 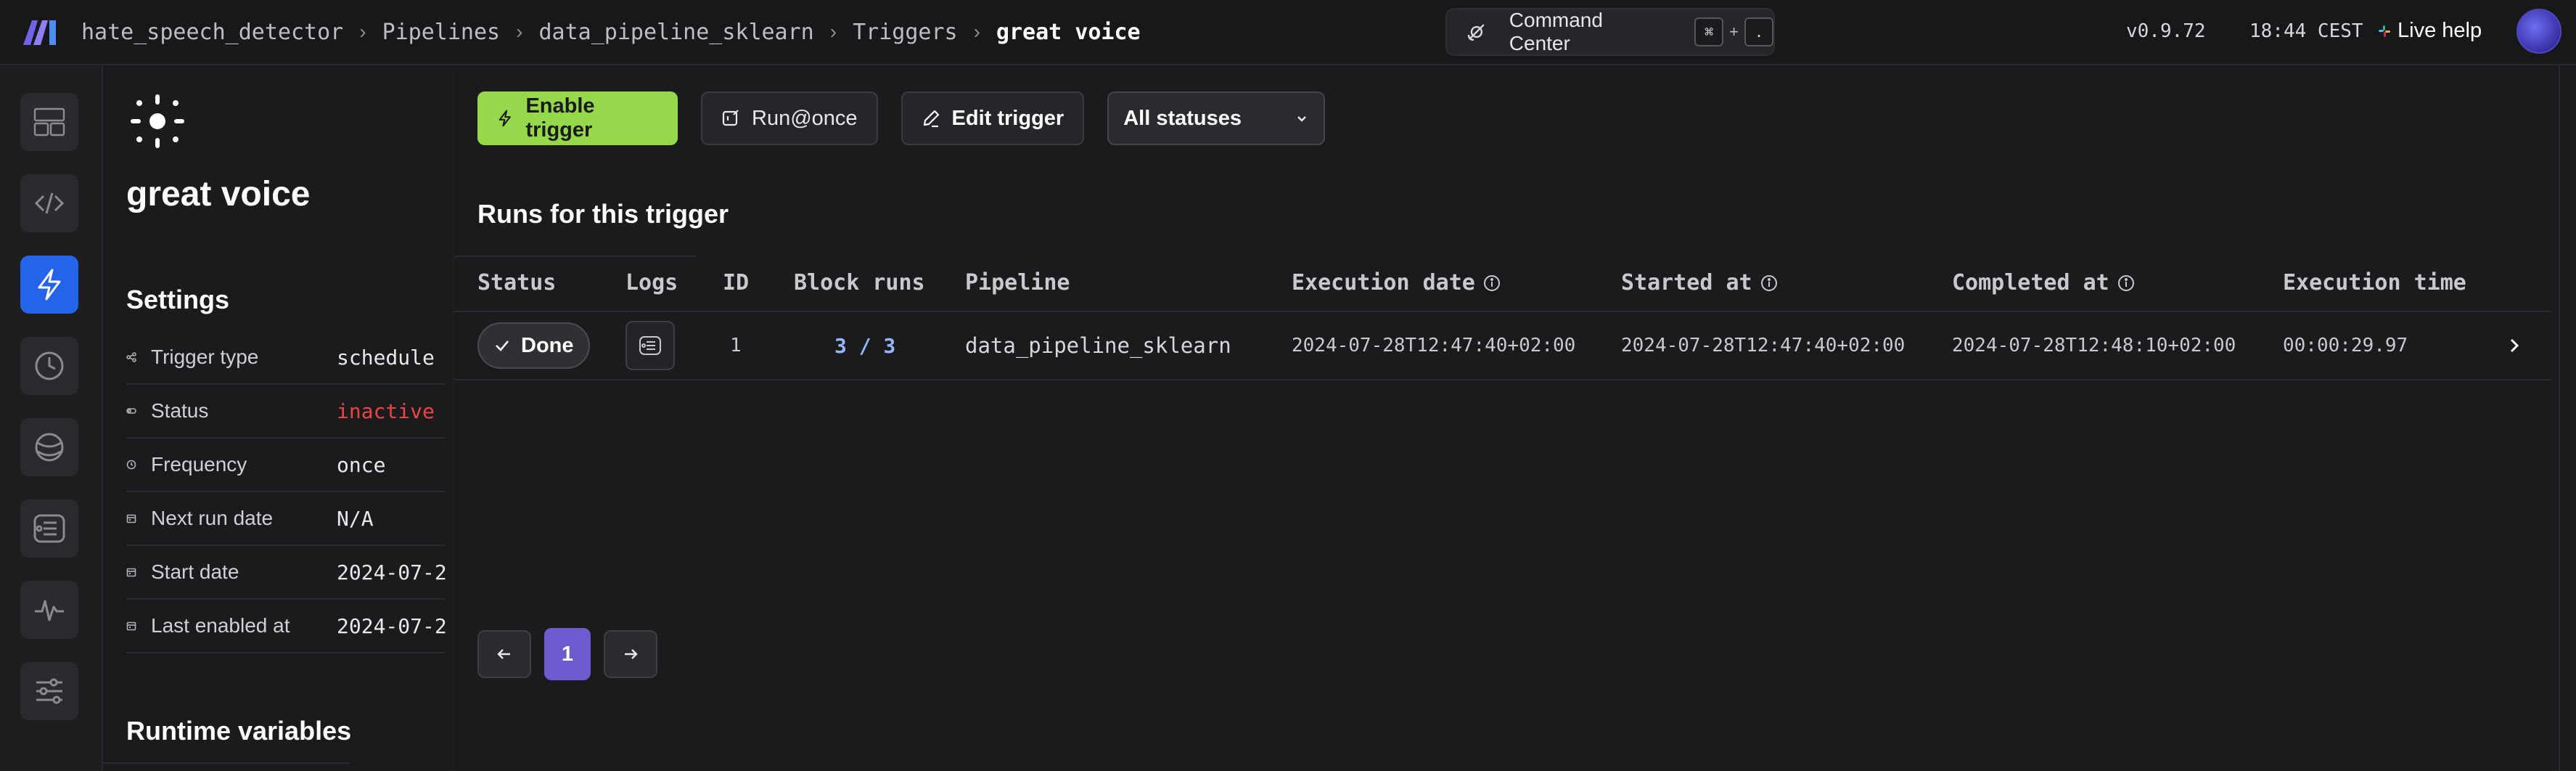 I want to click on breadcrumb-pipelines: Pipelines, so click(x=441, y=32).